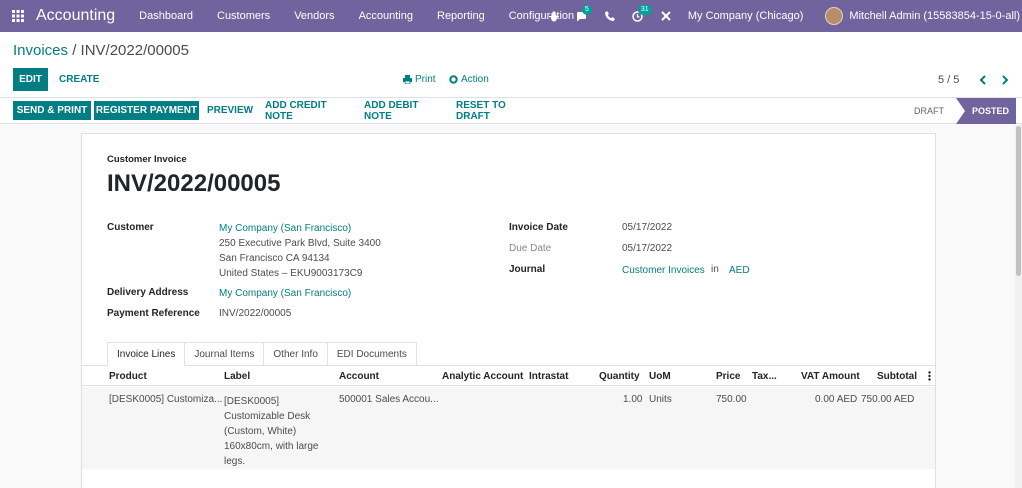 The image size is (1022, 488). What do you see at coordinates (314, 16) in the screenshot?
I see `menu-vendors: Vendors` at bounding box center [314, 16].